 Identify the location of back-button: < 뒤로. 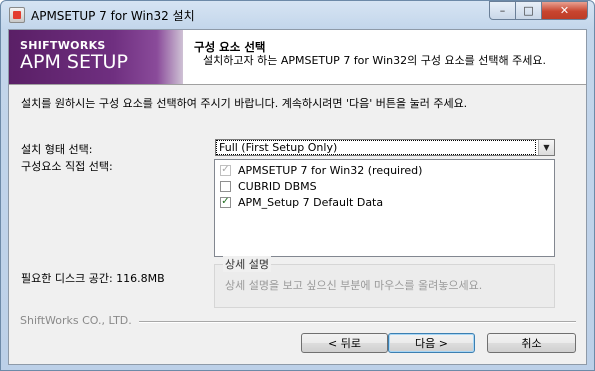
(344, 343).